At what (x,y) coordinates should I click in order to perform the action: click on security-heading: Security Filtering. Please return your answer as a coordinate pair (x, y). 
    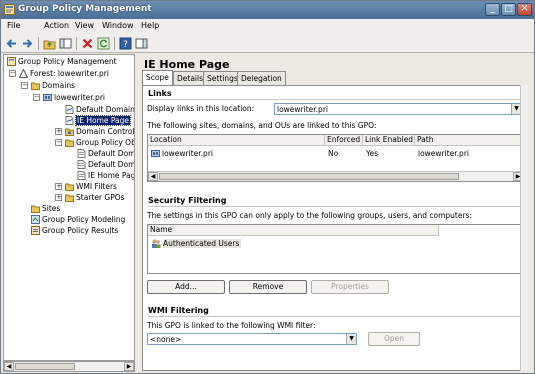
    Looking at the image, I should click on (187, 200).